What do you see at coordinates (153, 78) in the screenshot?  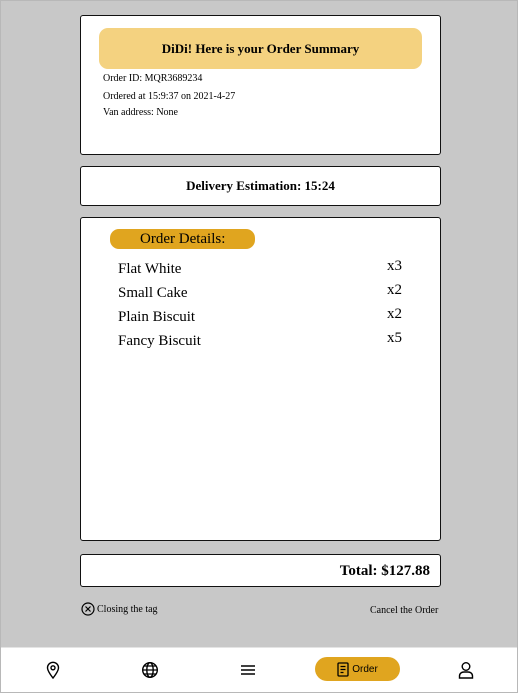 I see `order-id: Order ID: MQR3689234` at bounding box center [153, 78].